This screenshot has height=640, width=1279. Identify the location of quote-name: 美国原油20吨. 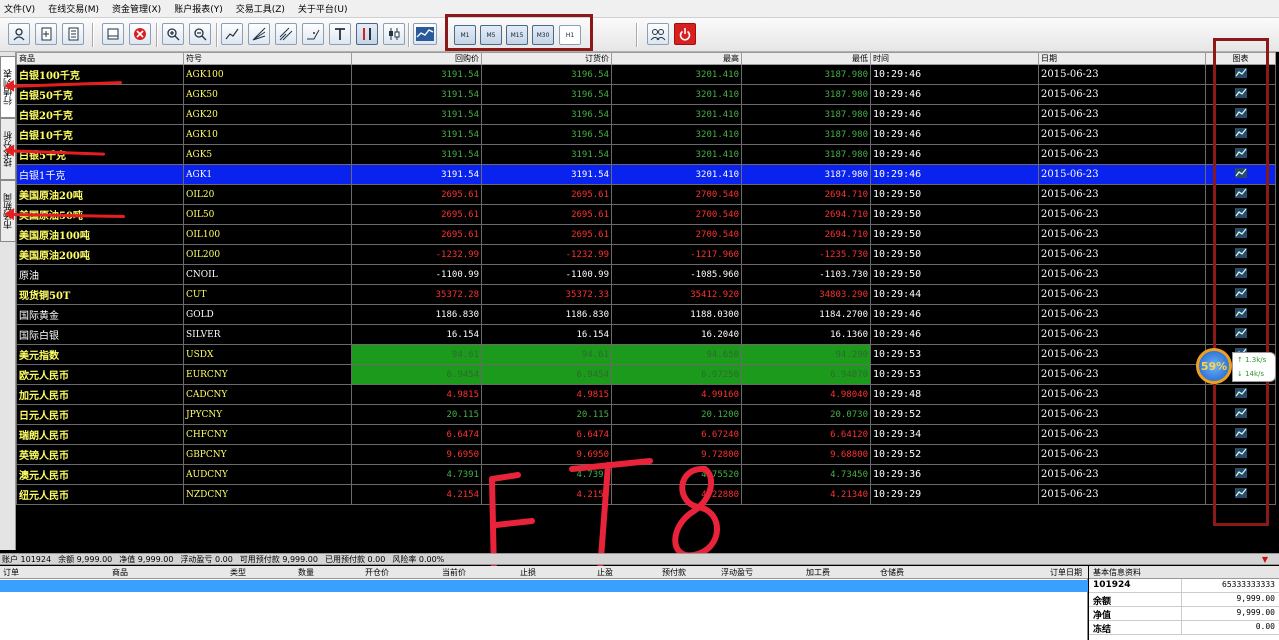
(100, 194).